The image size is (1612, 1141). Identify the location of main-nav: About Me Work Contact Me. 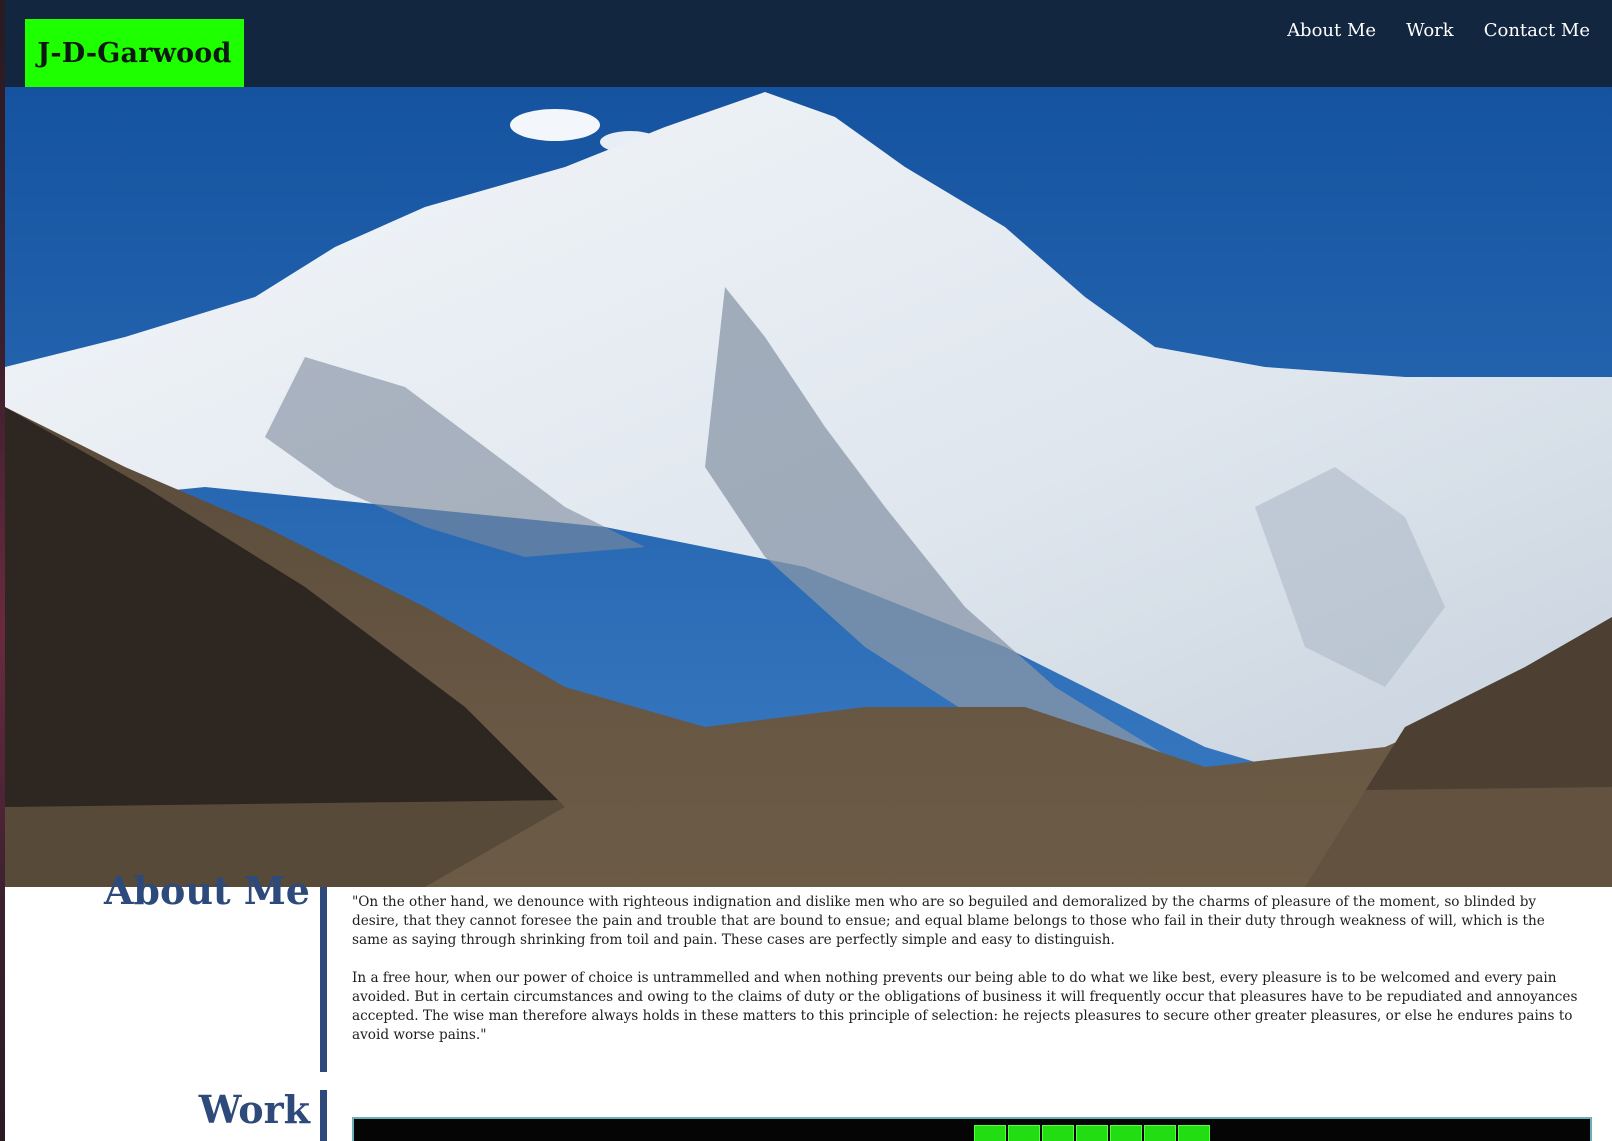
(1438, 30).